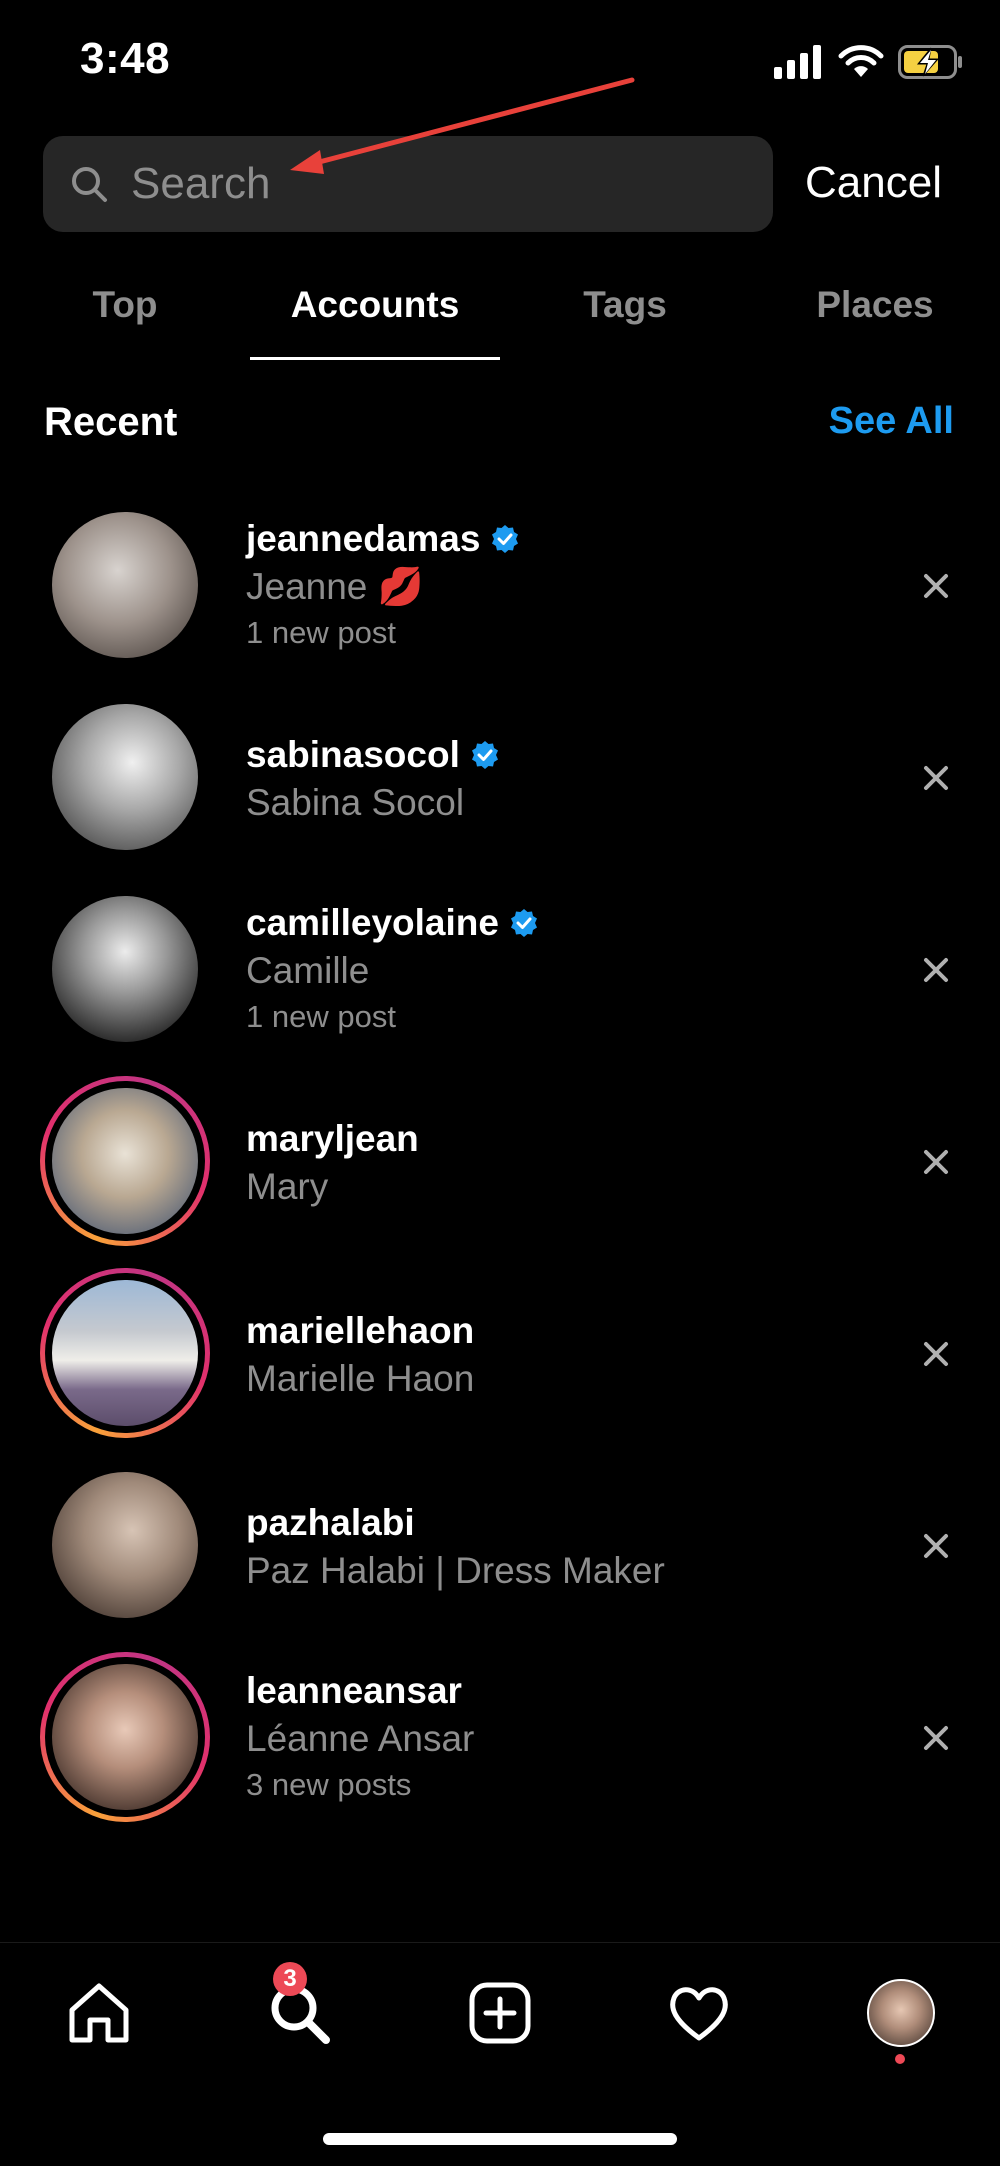 The image size is (1000, 2166). I want to click on full-name: Sabina Socol, so click(355, 802).